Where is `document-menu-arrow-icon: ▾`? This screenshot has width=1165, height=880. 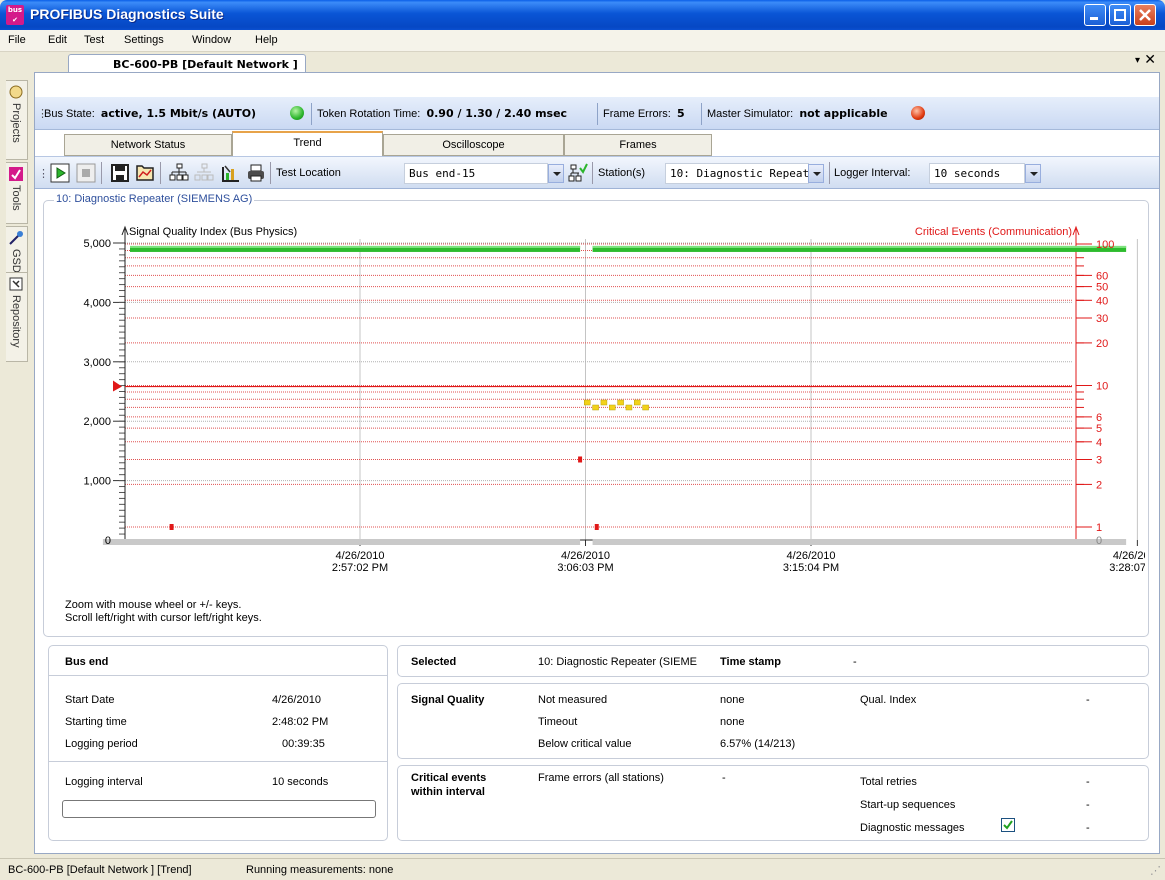
document-menu-arrow-icon: ▾ is located at coordinates (1137, 60).